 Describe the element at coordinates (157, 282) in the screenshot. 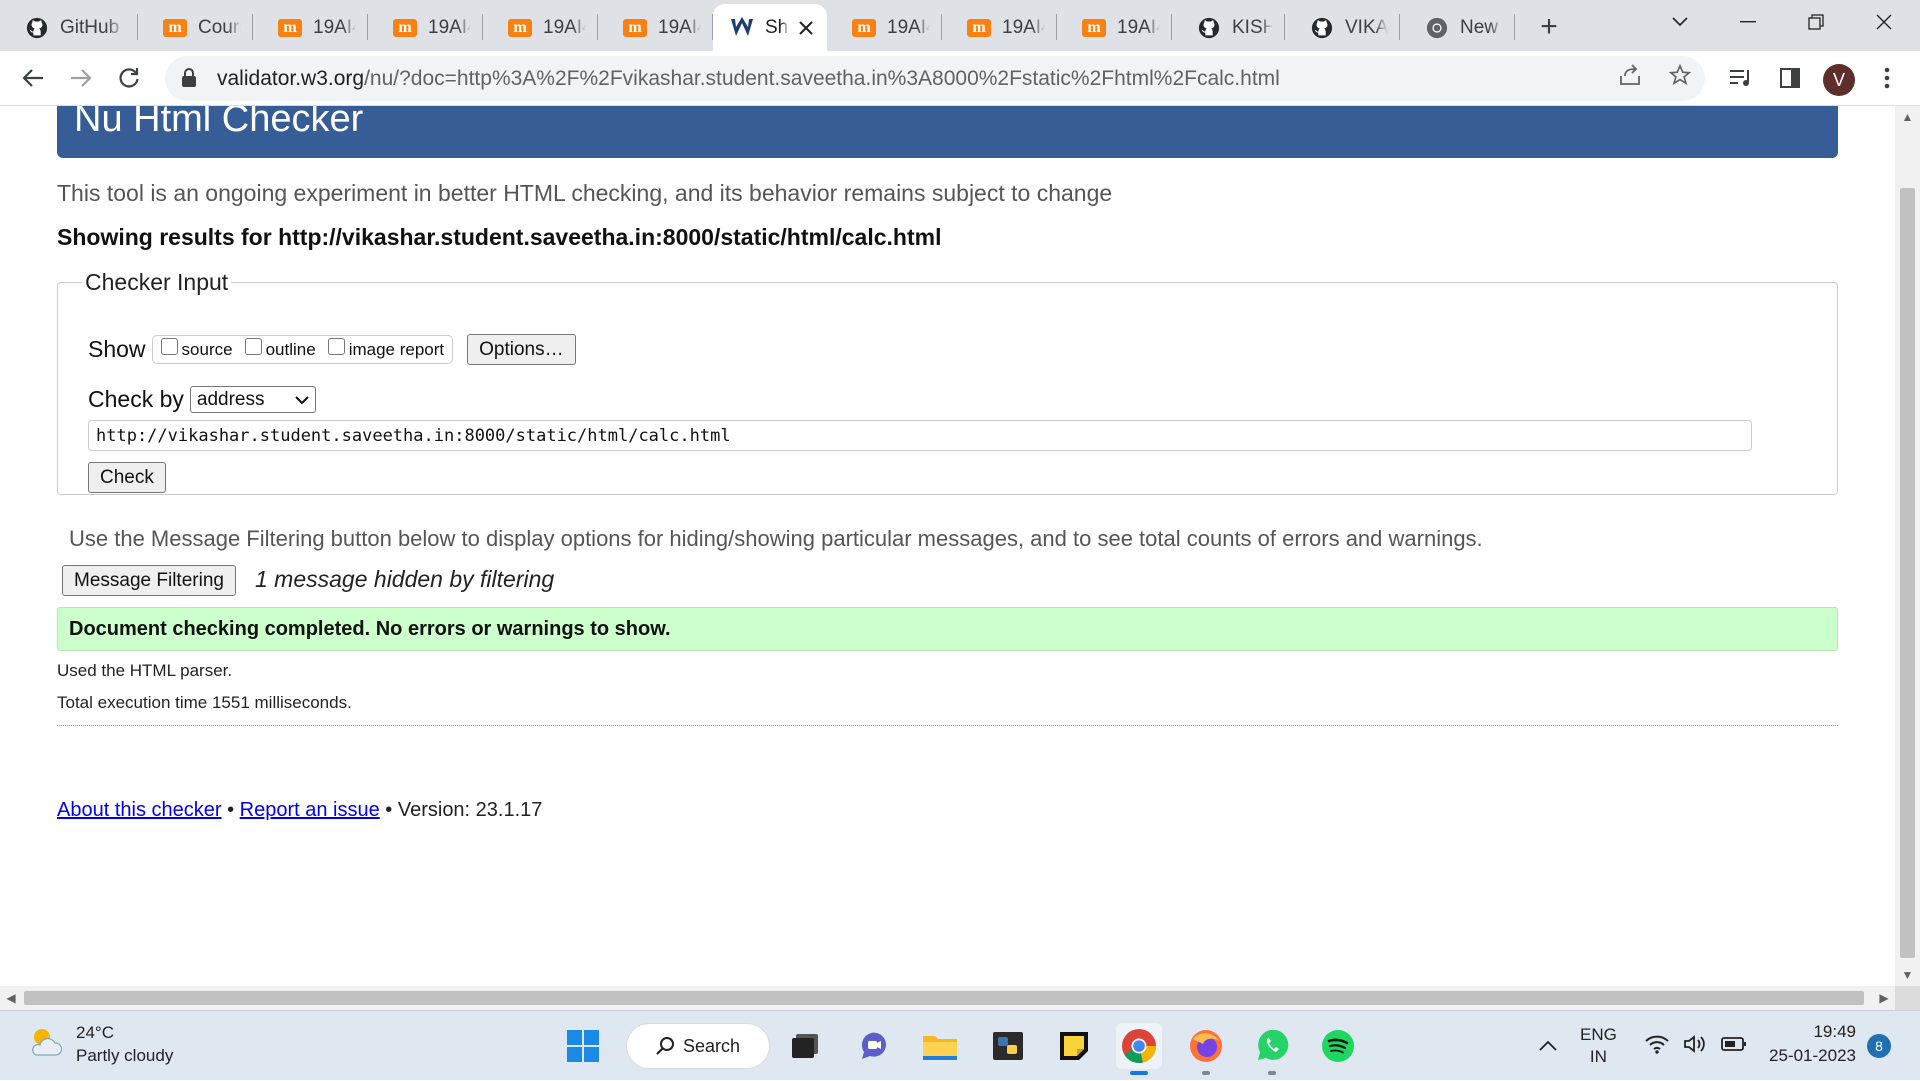

I see `checker-input-legend: Checker Input` at that location.